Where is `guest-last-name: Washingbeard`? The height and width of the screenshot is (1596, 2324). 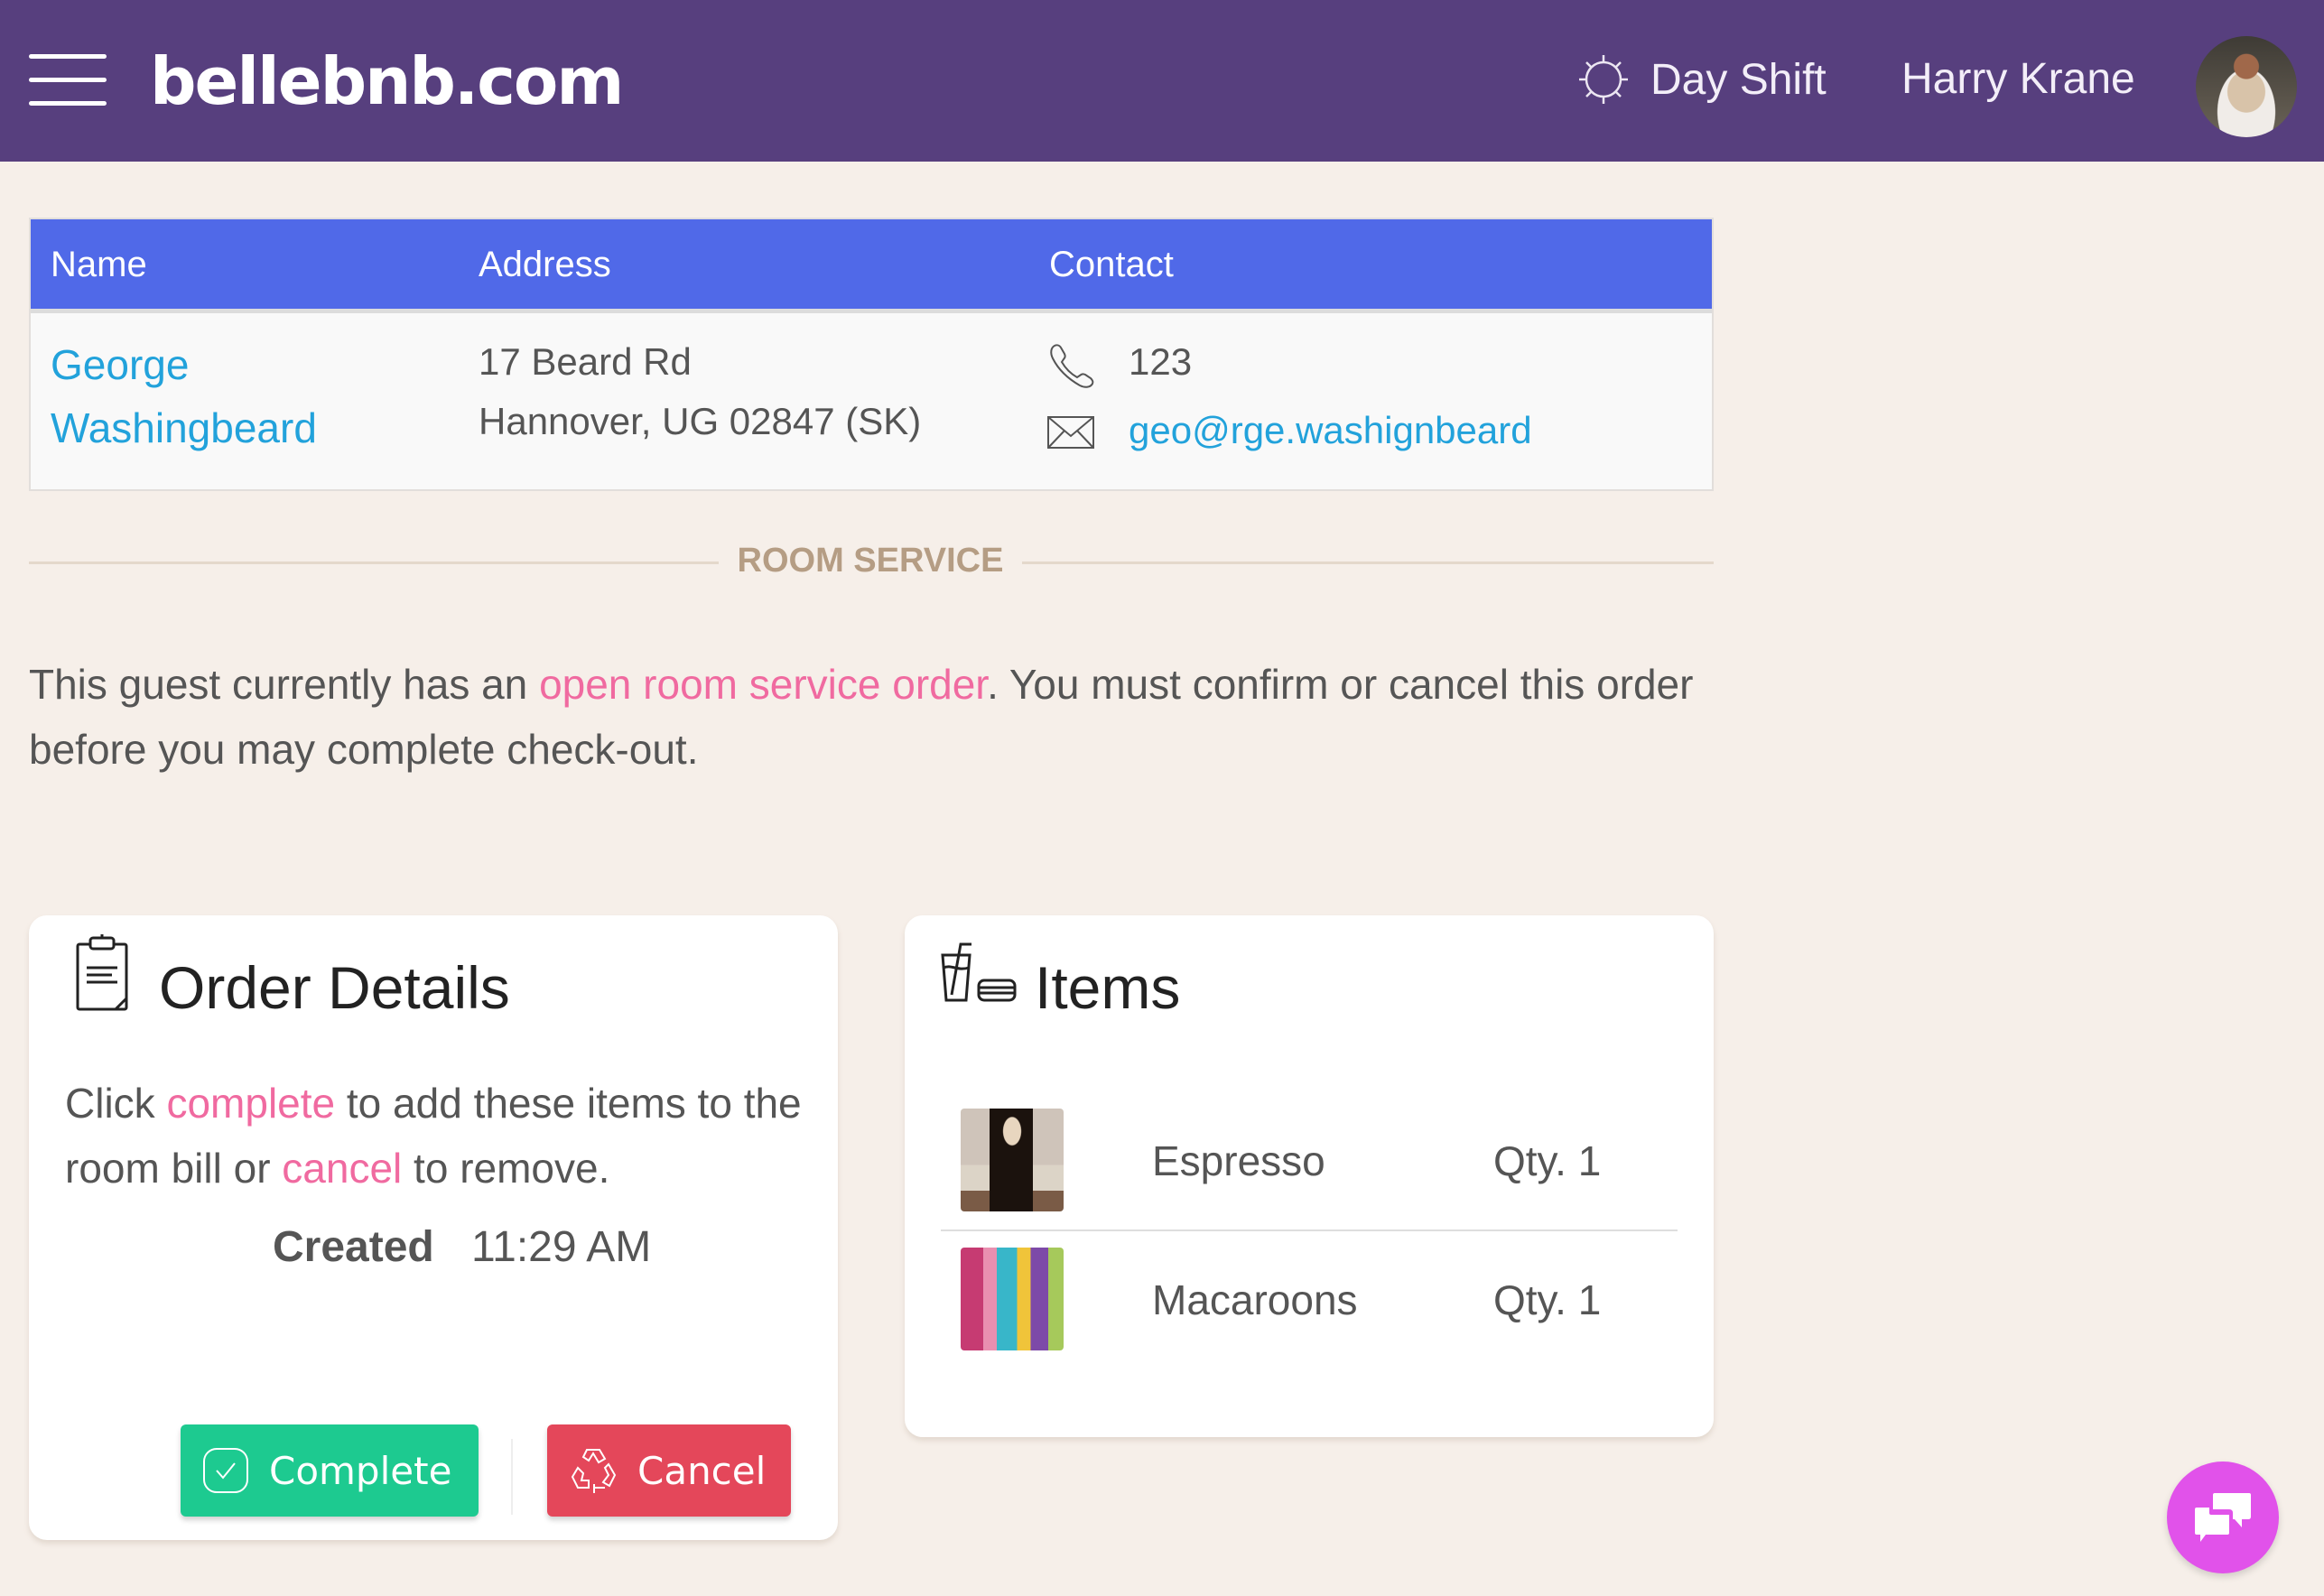
guest-last-name: Washingbeard is located at coordinates (184, 428).